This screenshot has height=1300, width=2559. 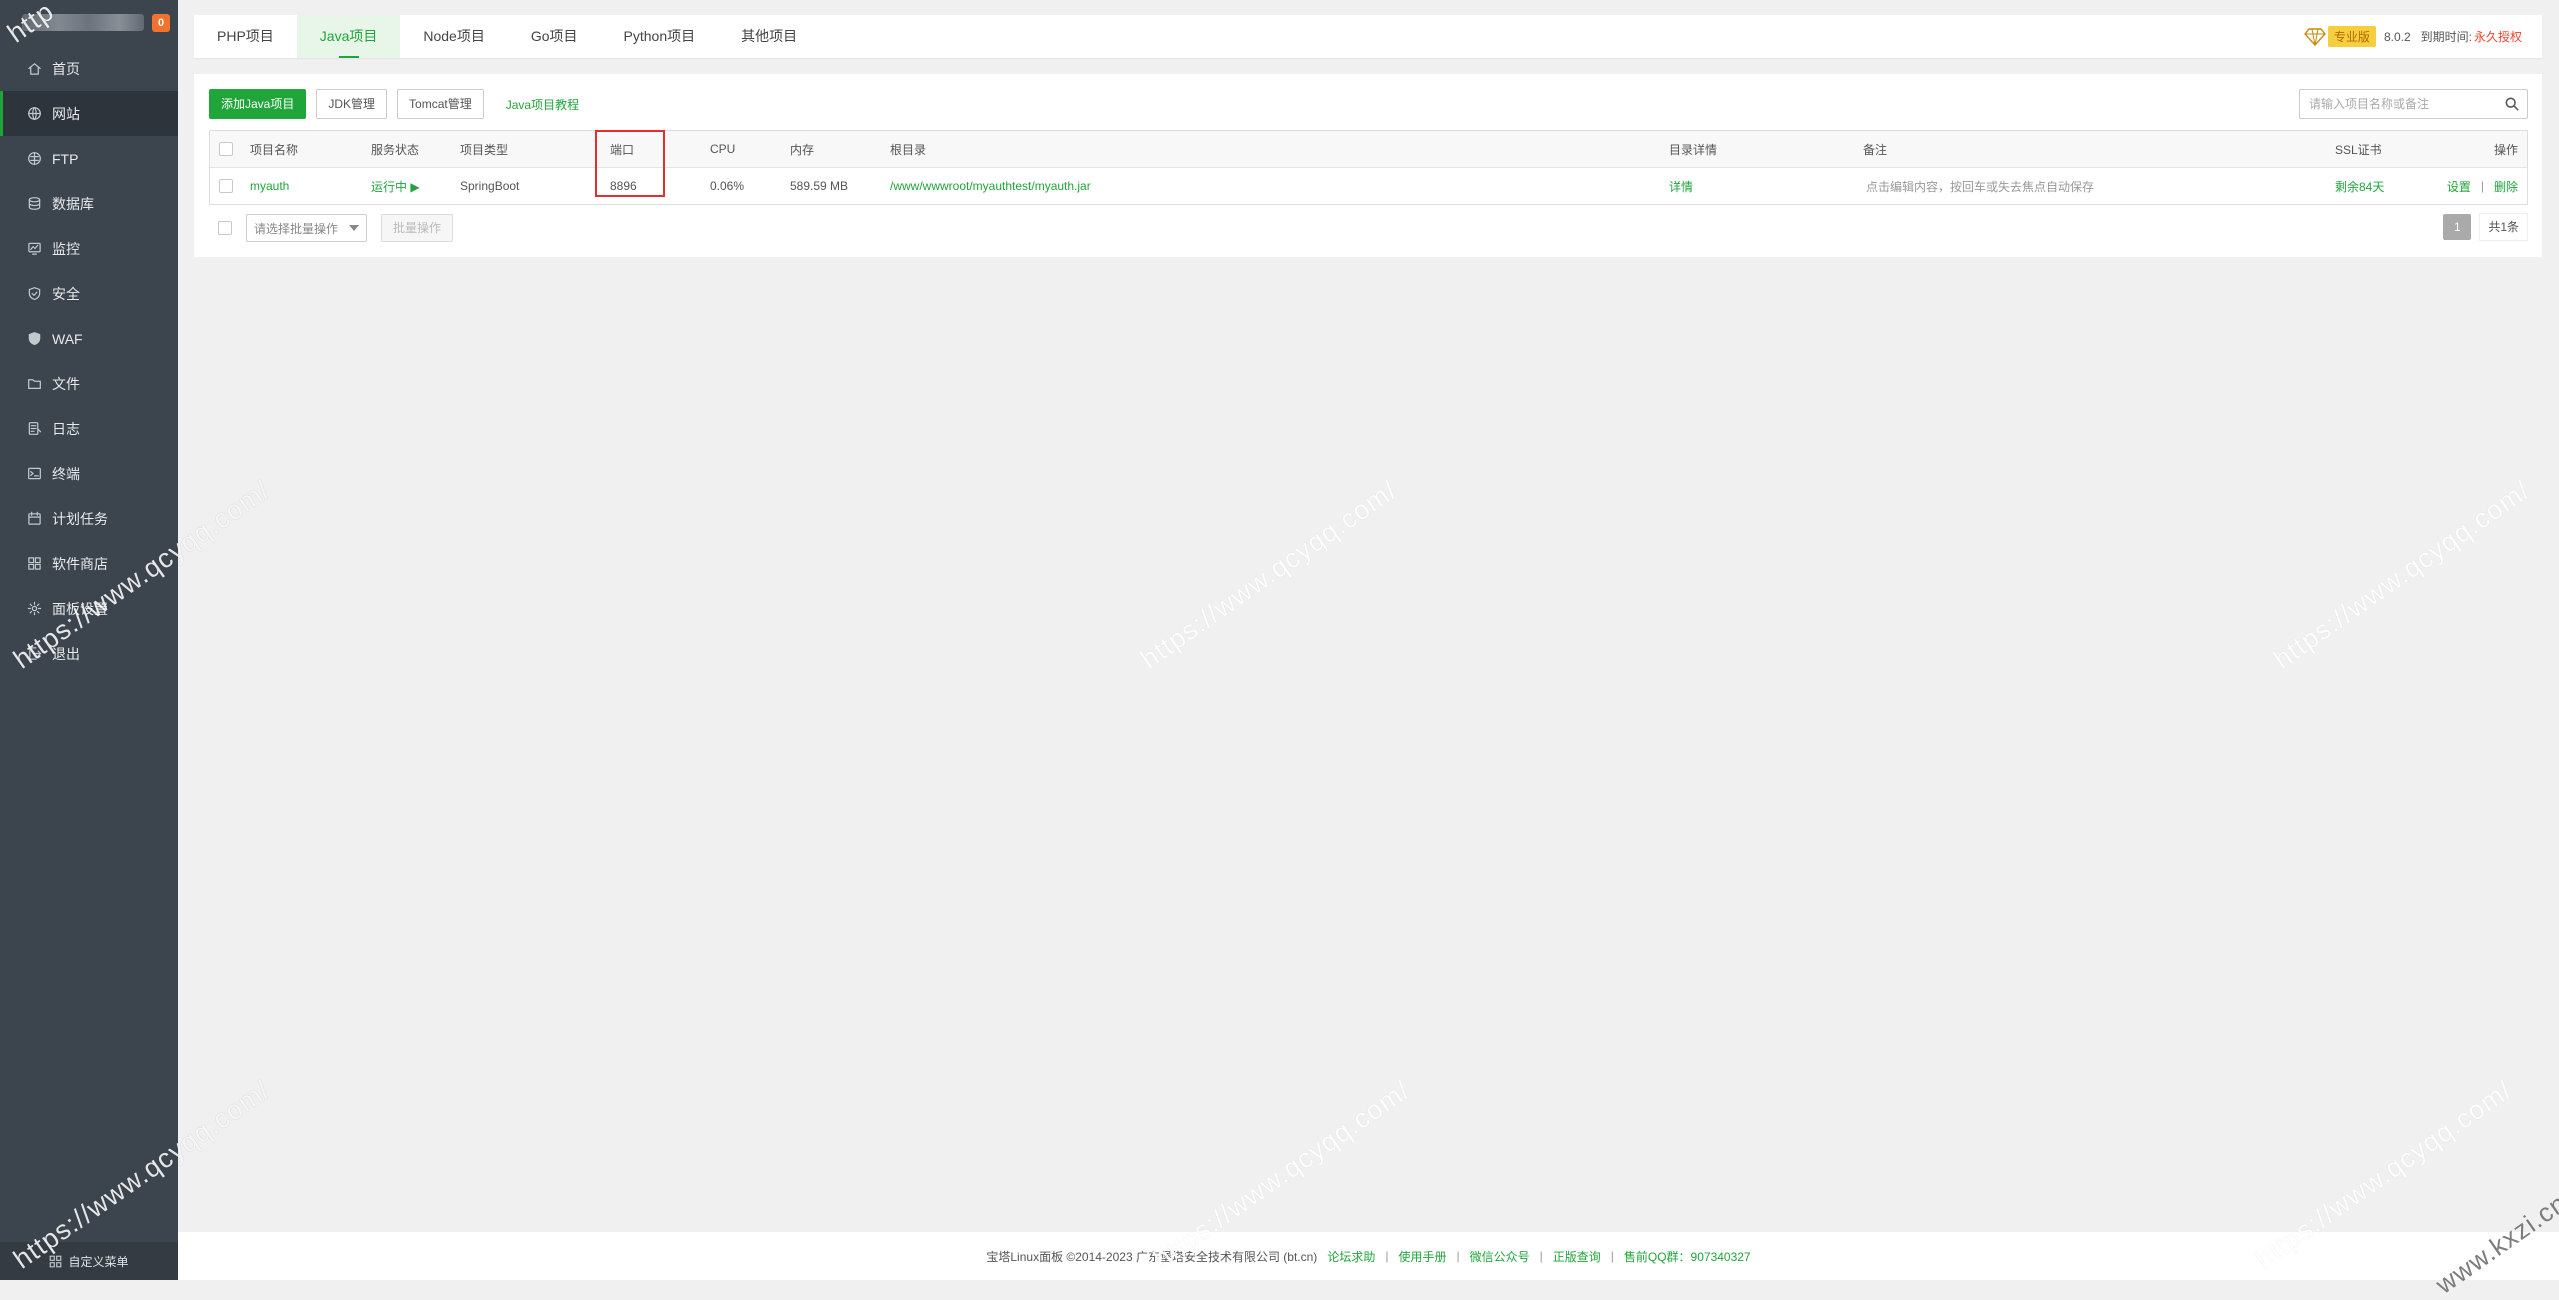 What do you see at coordinates (1500, 1256) in the screenshot?
I see `footer-link-wechat: 微信公众号` at bounding box center [1500, 1256].